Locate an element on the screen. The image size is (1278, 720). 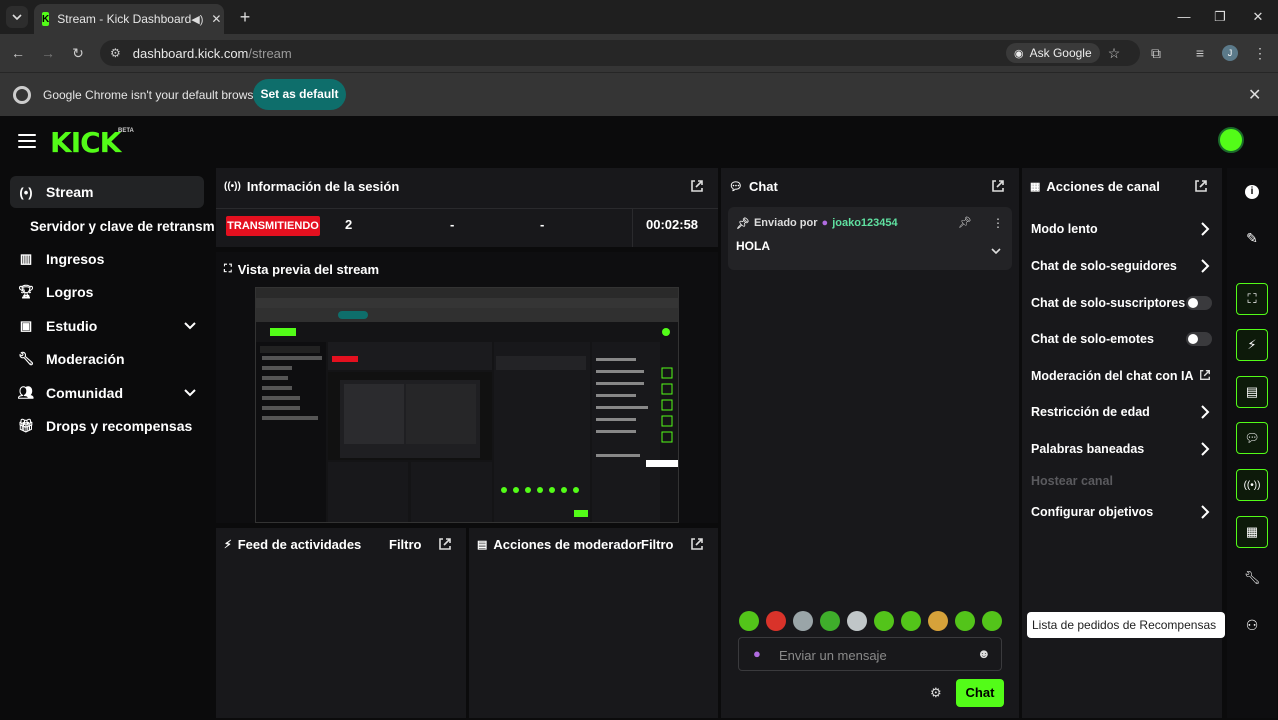
set-default-button: Set as default is located at coordinates (299, 94).